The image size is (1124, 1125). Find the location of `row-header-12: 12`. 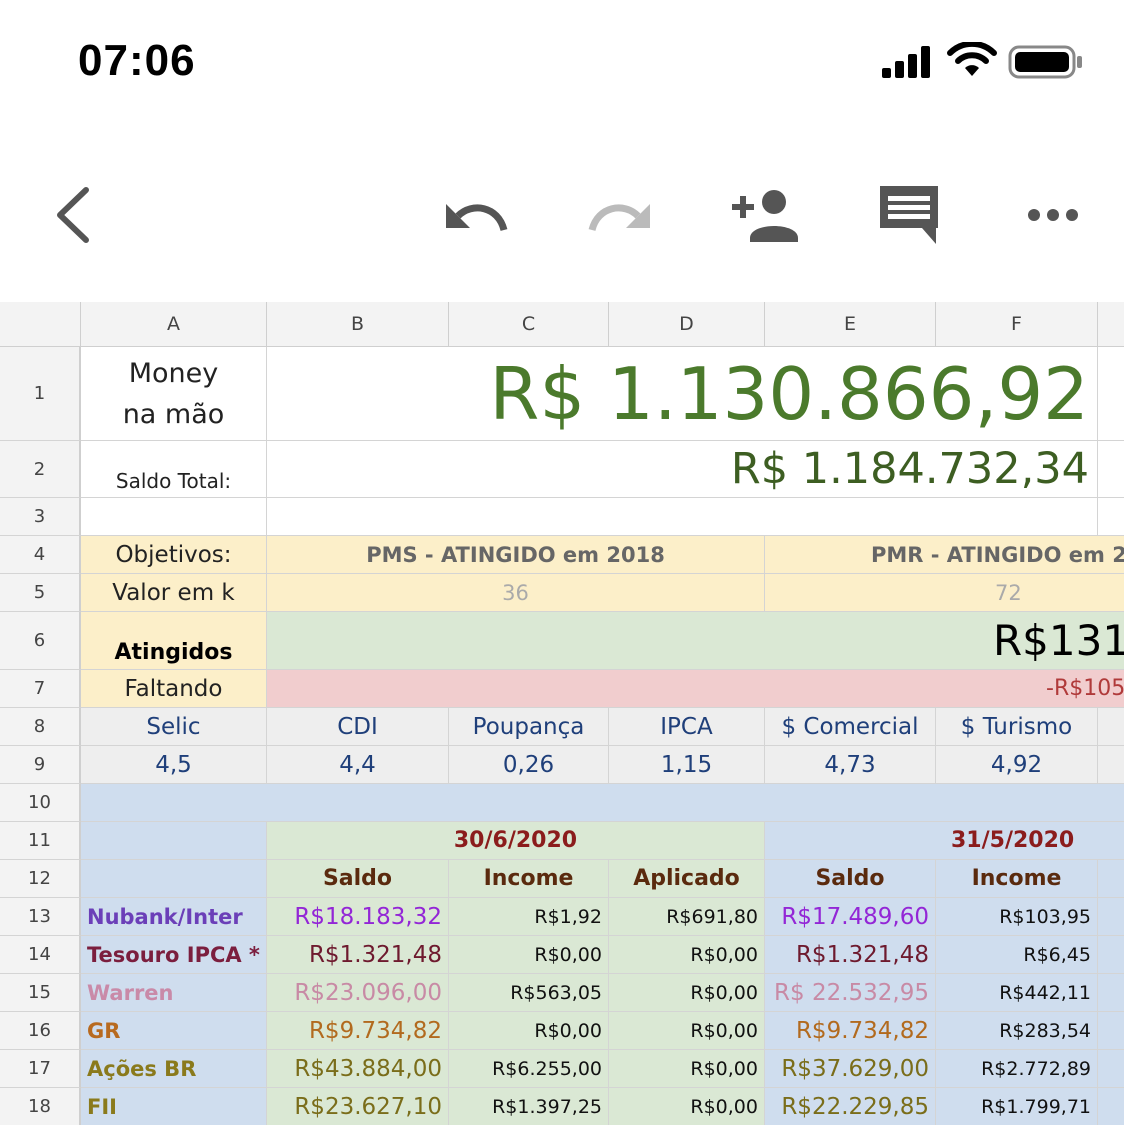

row-header-12: 12 is located at coordinates (40, 879).